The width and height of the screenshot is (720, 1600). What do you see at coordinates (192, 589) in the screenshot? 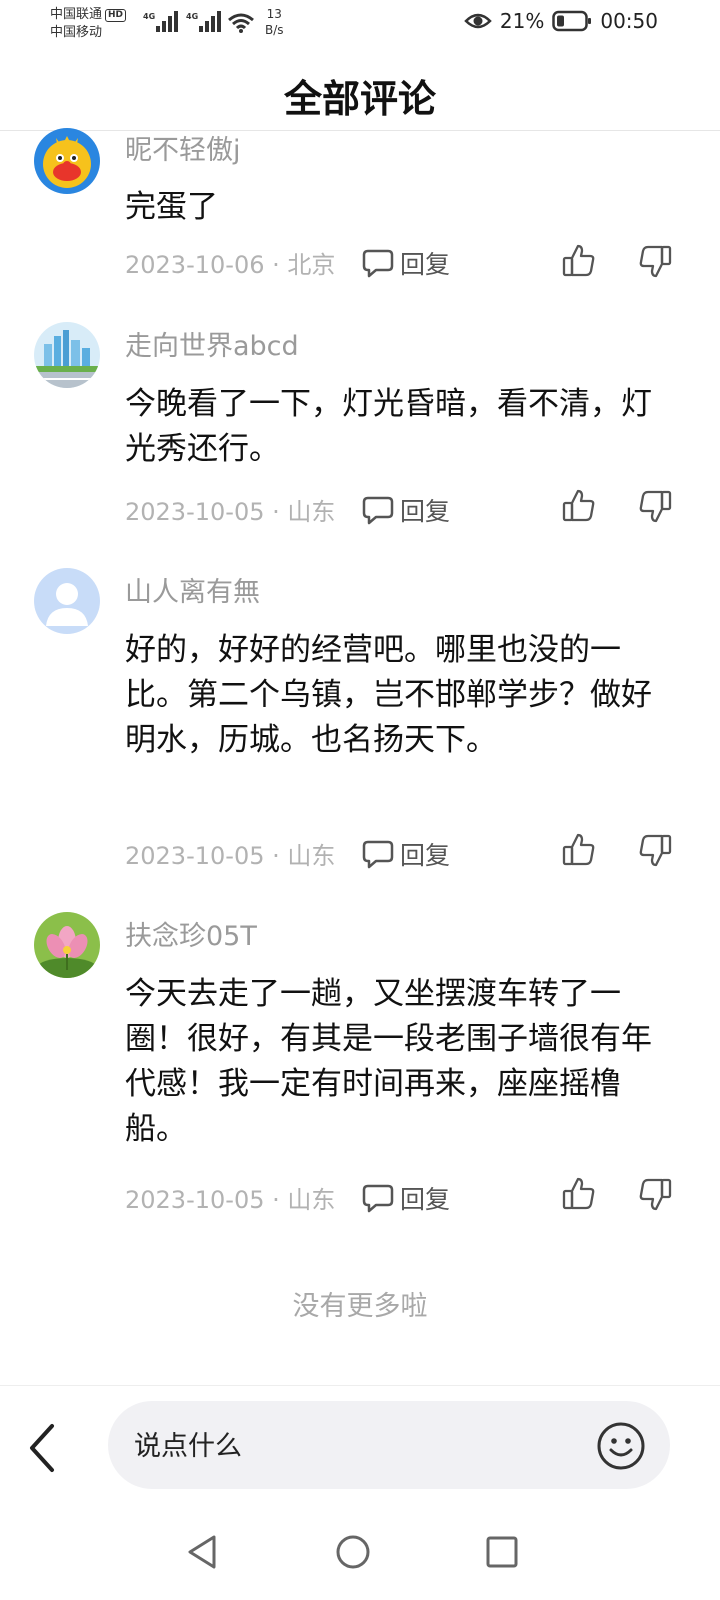
I see `username: 山人离有無` at bounding box center [192, 589].